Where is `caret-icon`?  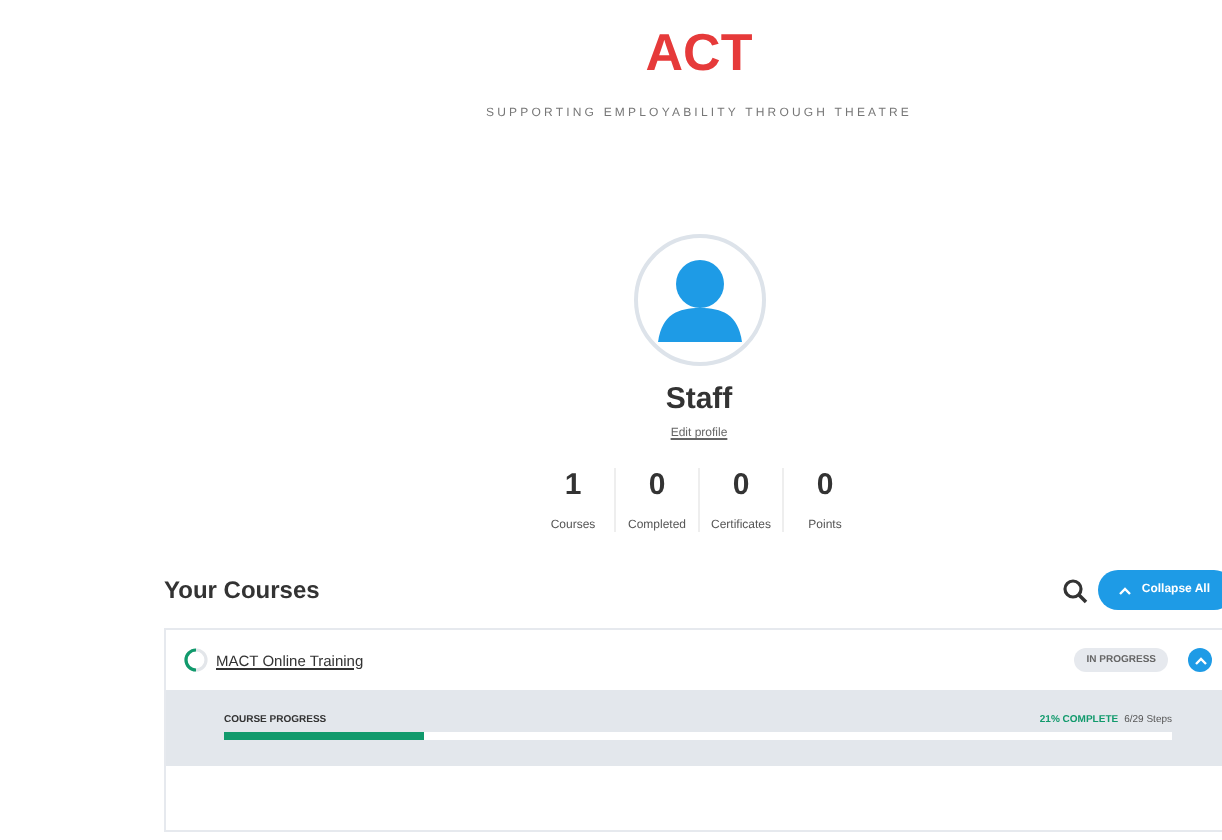
caret-icon is located at coordinates (1124, 590).